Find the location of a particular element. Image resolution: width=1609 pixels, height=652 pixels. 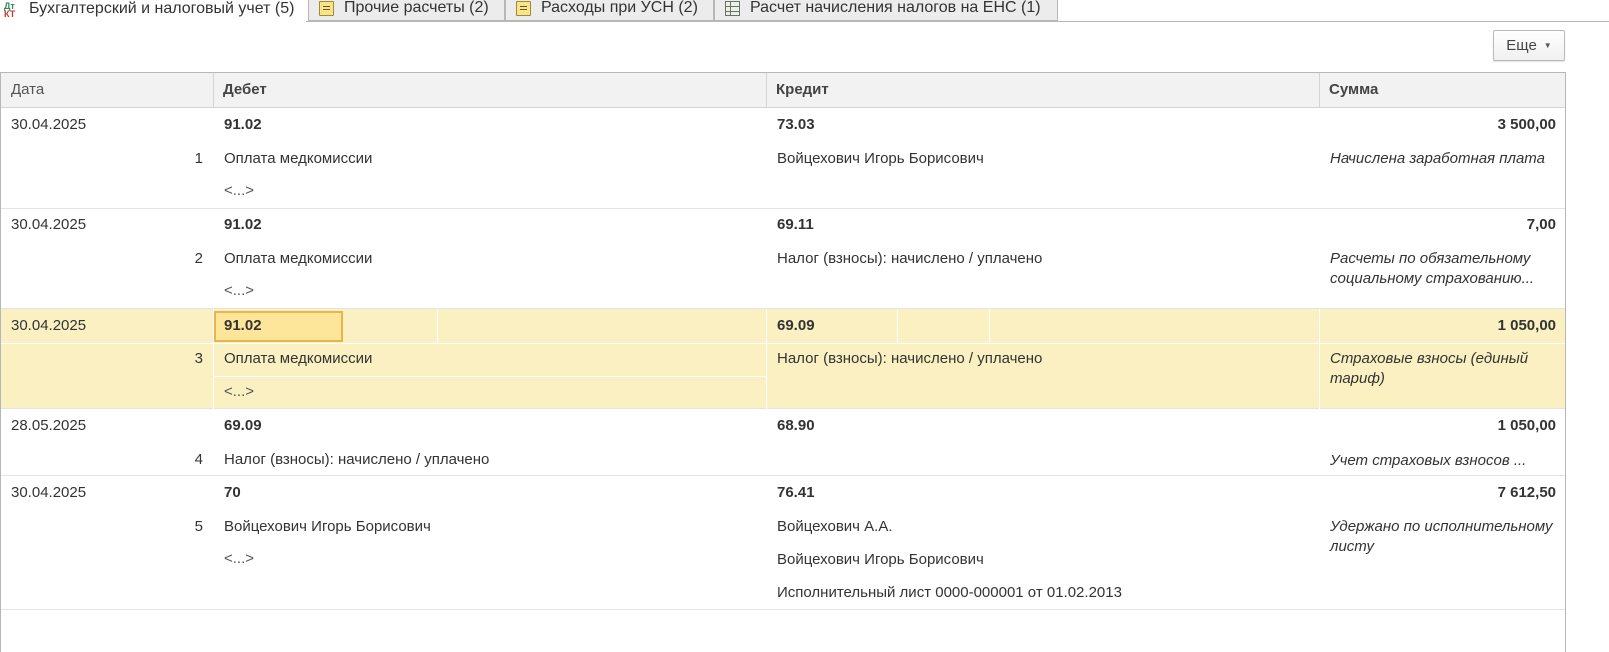

debit-account: 69.09 is located at coordinates (243, 425).